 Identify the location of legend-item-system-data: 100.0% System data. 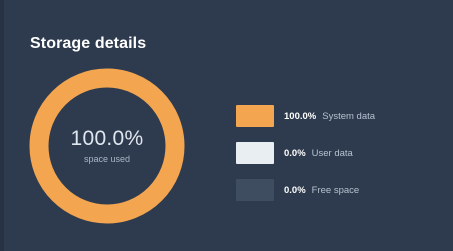
(336, 116).